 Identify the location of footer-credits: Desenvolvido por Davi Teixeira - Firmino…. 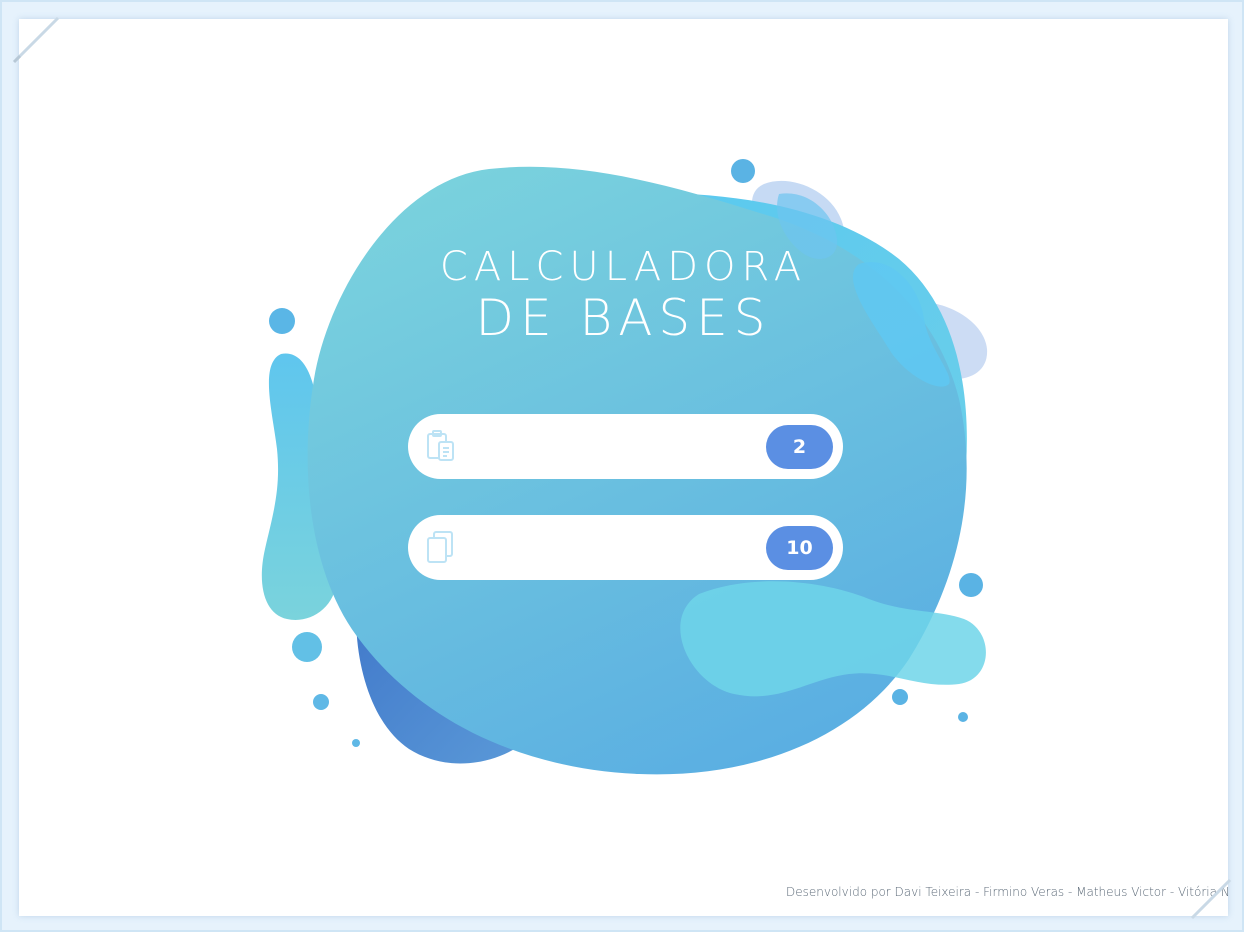
(1007, 892).